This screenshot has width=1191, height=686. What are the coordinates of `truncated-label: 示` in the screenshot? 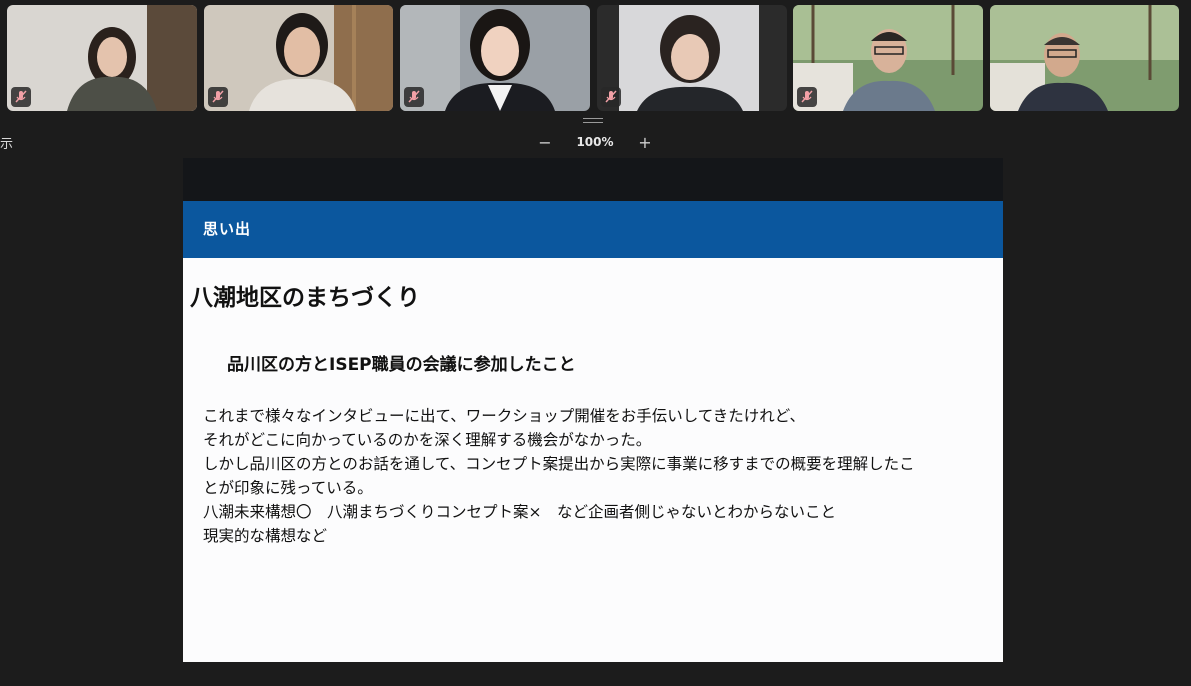 It's located at (7, 144).